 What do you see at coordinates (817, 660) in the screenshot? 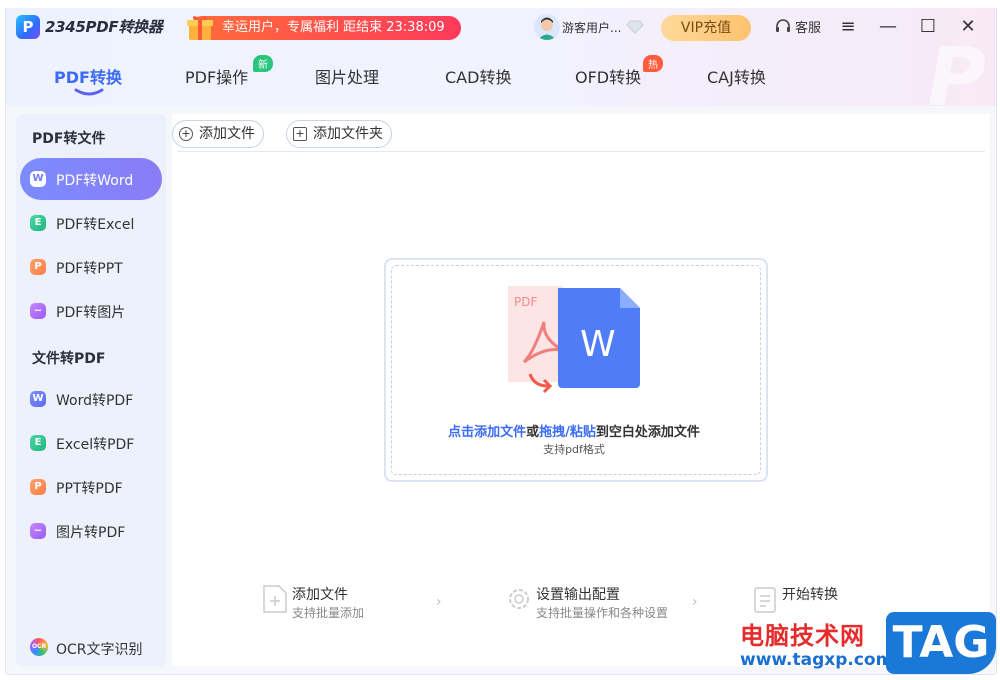
I see `watermark-url: www.tagxp.com` at bounding box center [817, 660].